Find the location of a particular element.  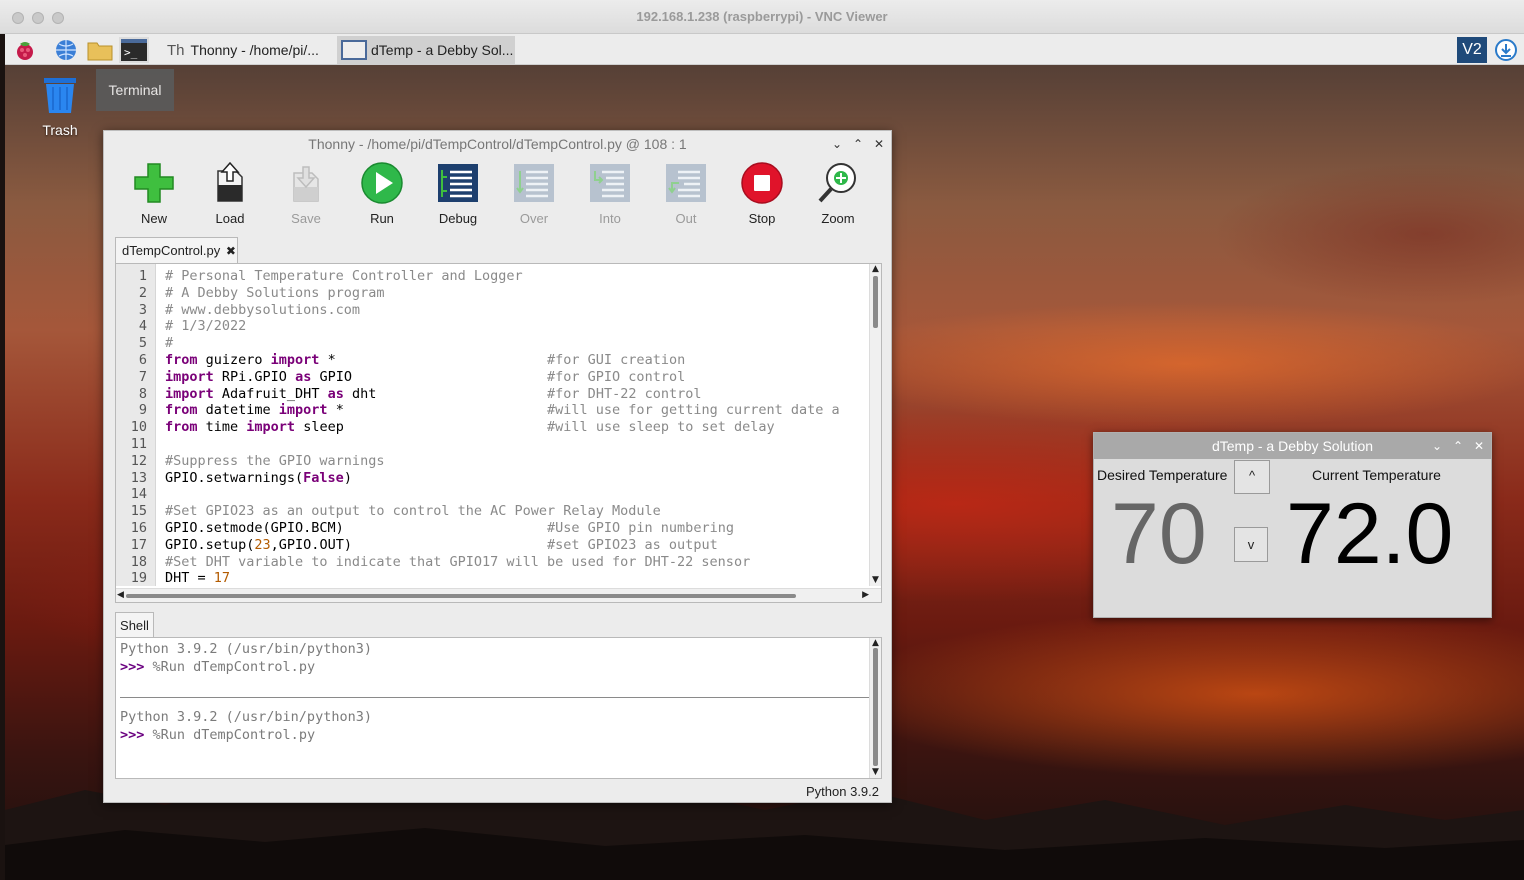

temperature-down-button: v is located at coordinates (1251, 544).